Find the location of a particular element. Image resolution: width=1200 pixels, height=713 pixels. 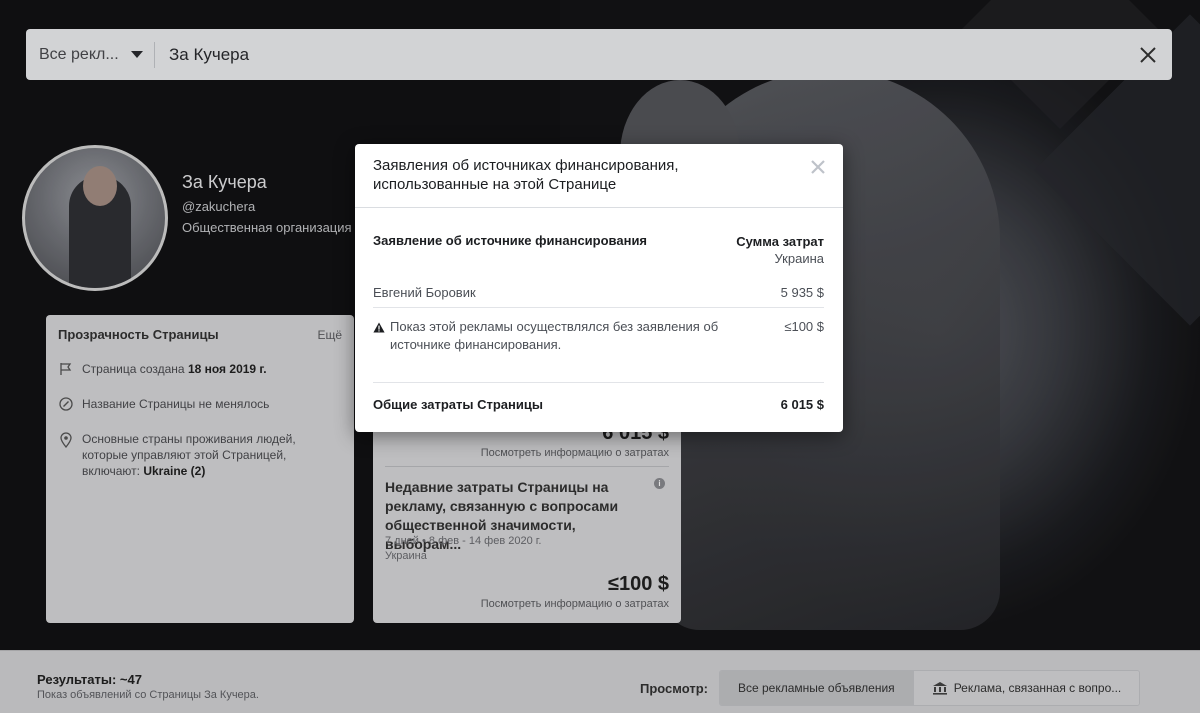

disclaimer-amount: ≤100 $ is located at coordinates (804, 326).